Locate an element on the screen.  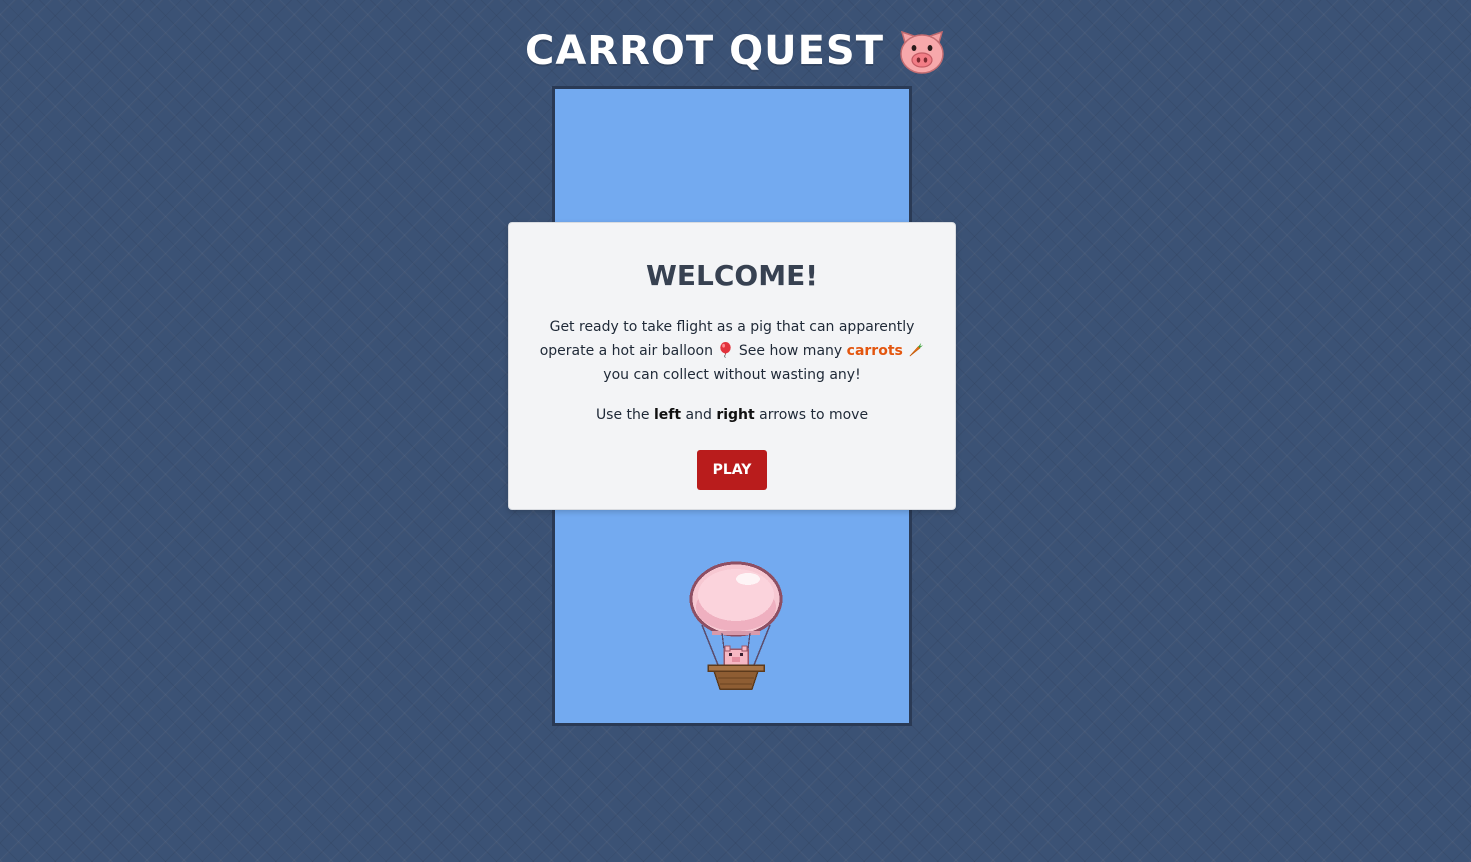
title-row: CARROT QUEST is located at coordinates (735, 51).